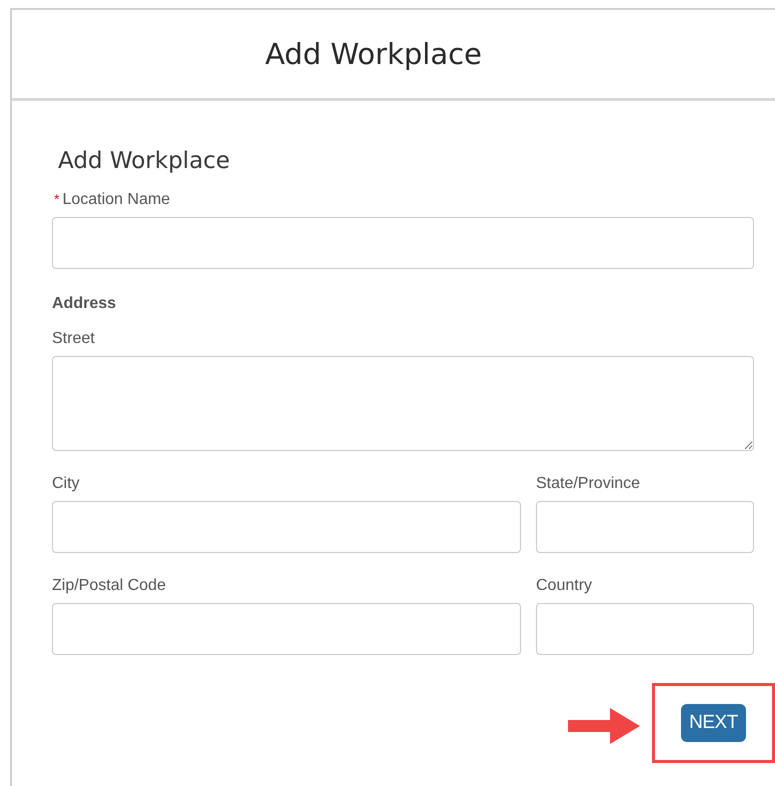  I want to click on field-label: Country, so click(564, 586).